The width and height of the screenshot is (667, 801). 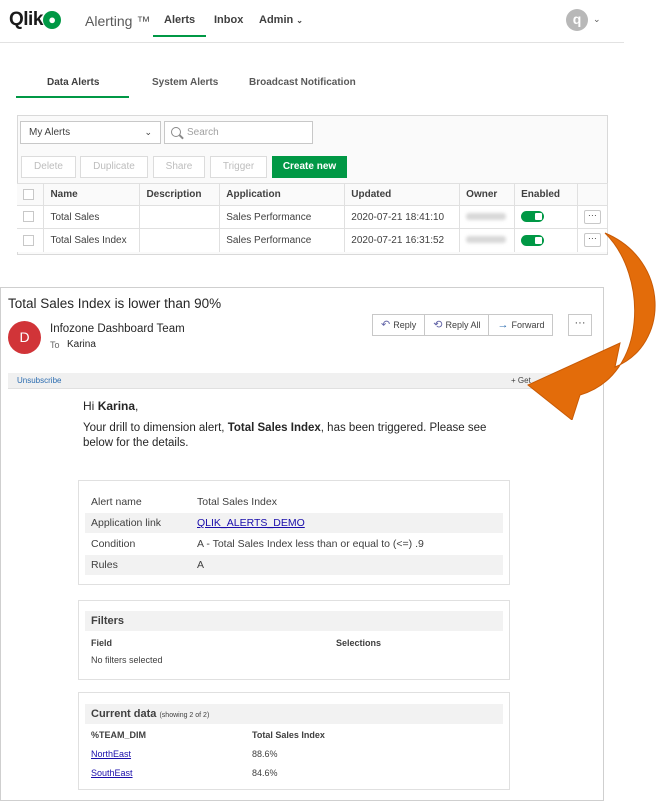 What do you see at coordinates (127, 660) in the screenshot?
I see `filters-empty: No filters selected` at bounding box center [127, 660].